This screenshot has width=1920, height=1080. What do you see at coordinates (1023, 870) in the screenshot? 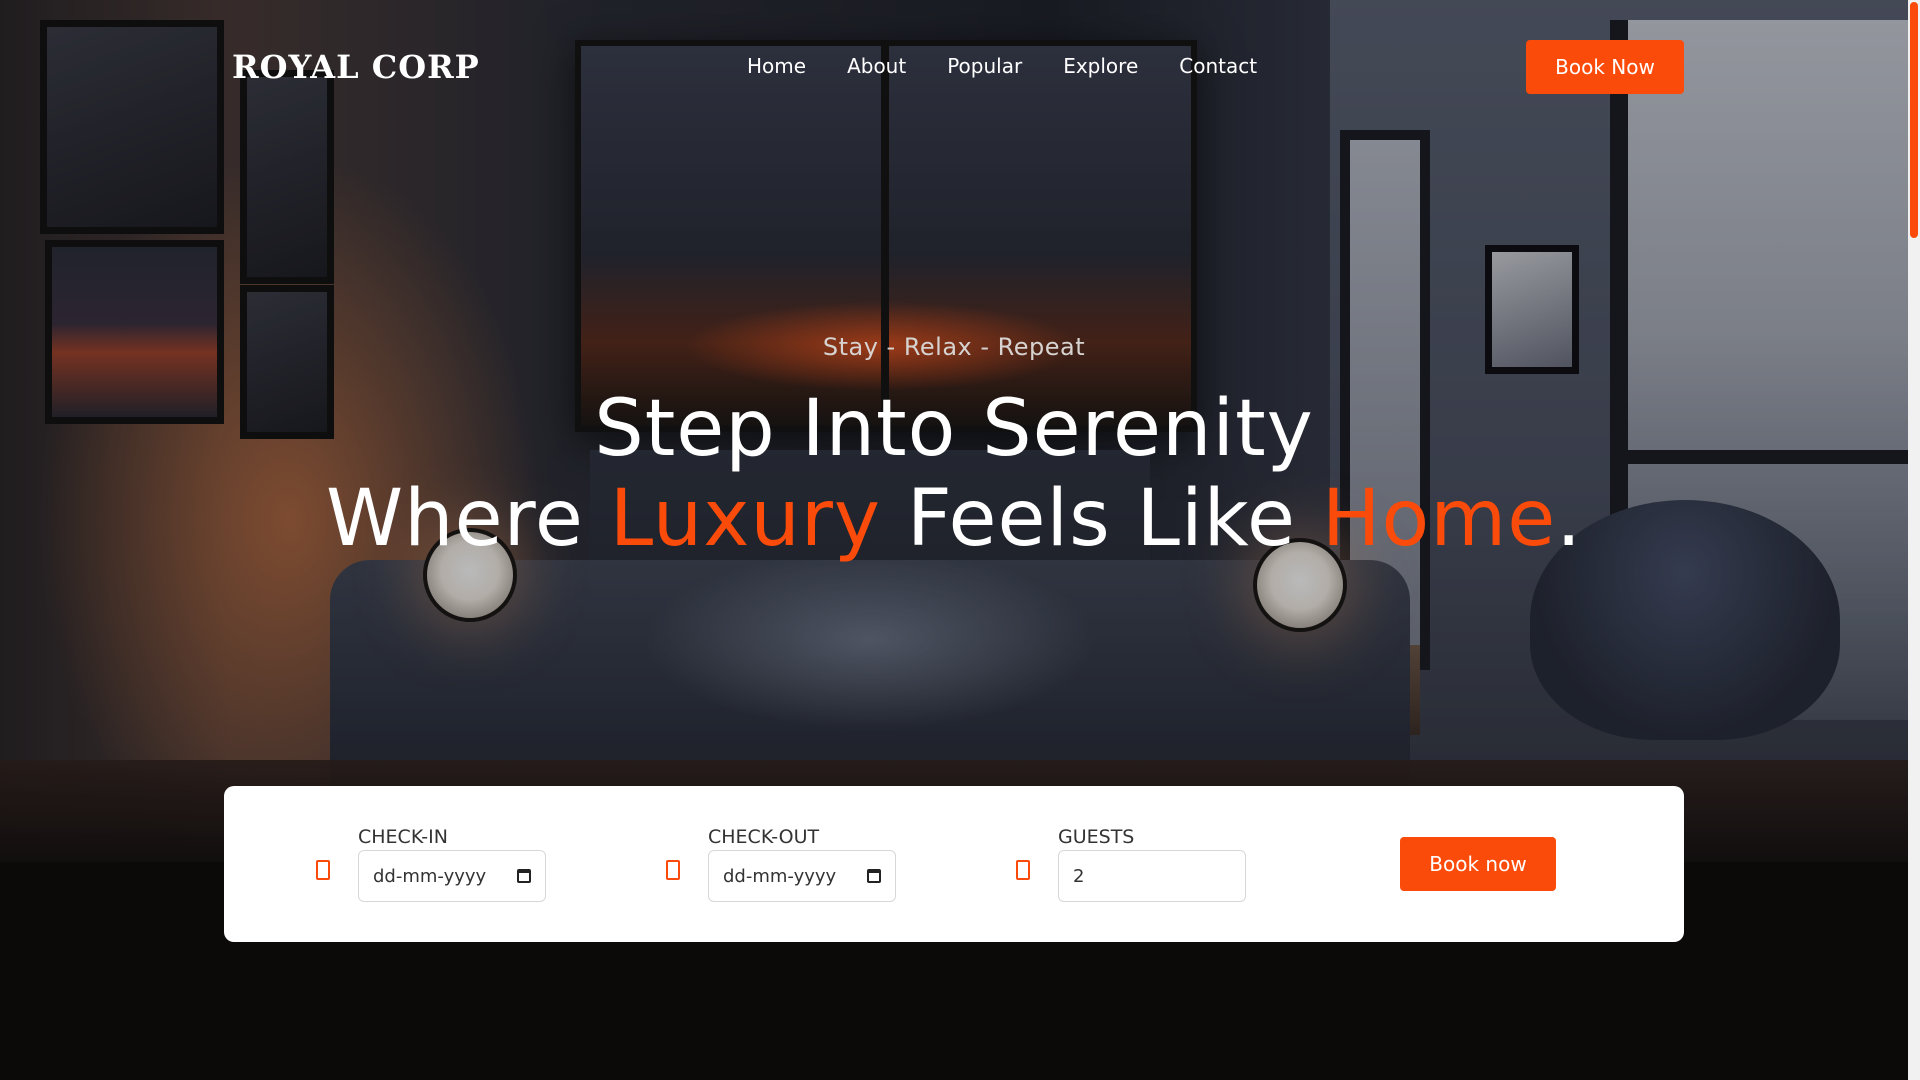
I see `user-icon` at bounding box center [1023, 870].